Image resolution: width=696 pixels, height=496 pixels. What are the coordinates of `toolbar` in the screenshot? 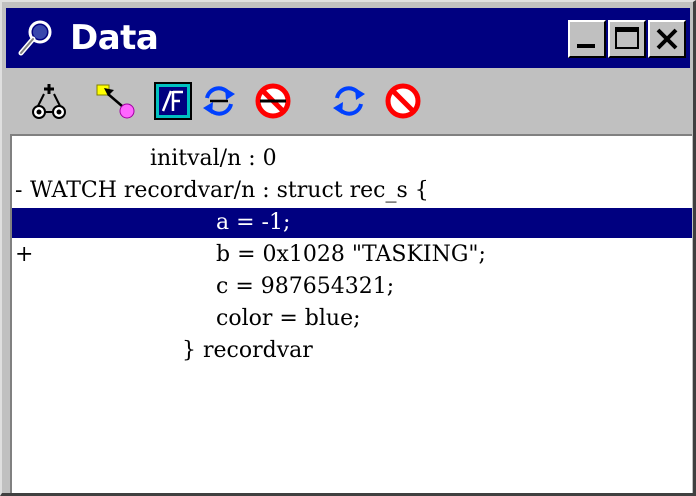 It's located at (348, 100).